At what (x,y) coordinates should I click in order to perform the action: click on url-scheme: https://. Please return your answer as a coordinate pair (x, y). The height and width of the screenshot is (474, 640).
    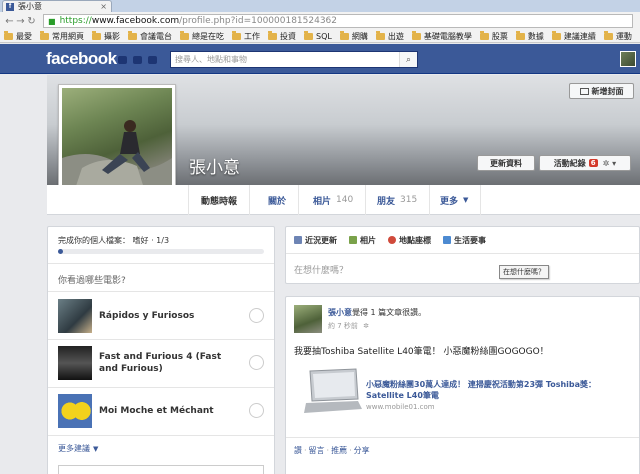
    Looking at the image, I should click on (75, 21).